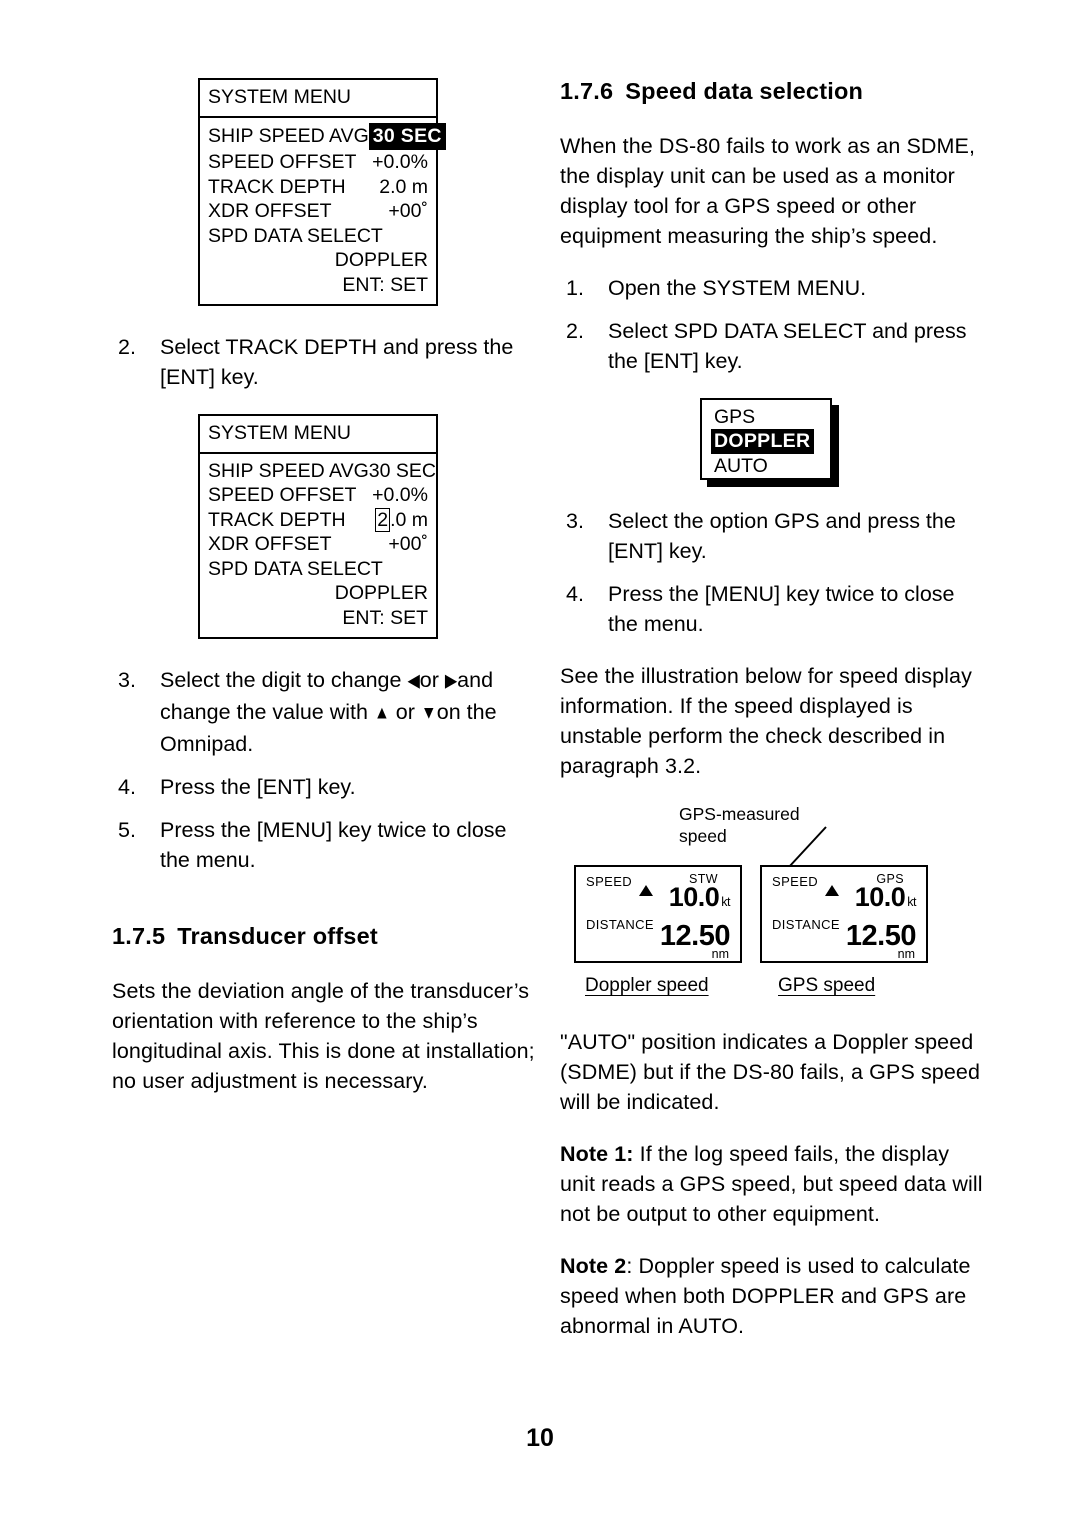 The image size is (1080, 1528). I want to click on menu-row-value: 30 SEC, so click(402, 470).